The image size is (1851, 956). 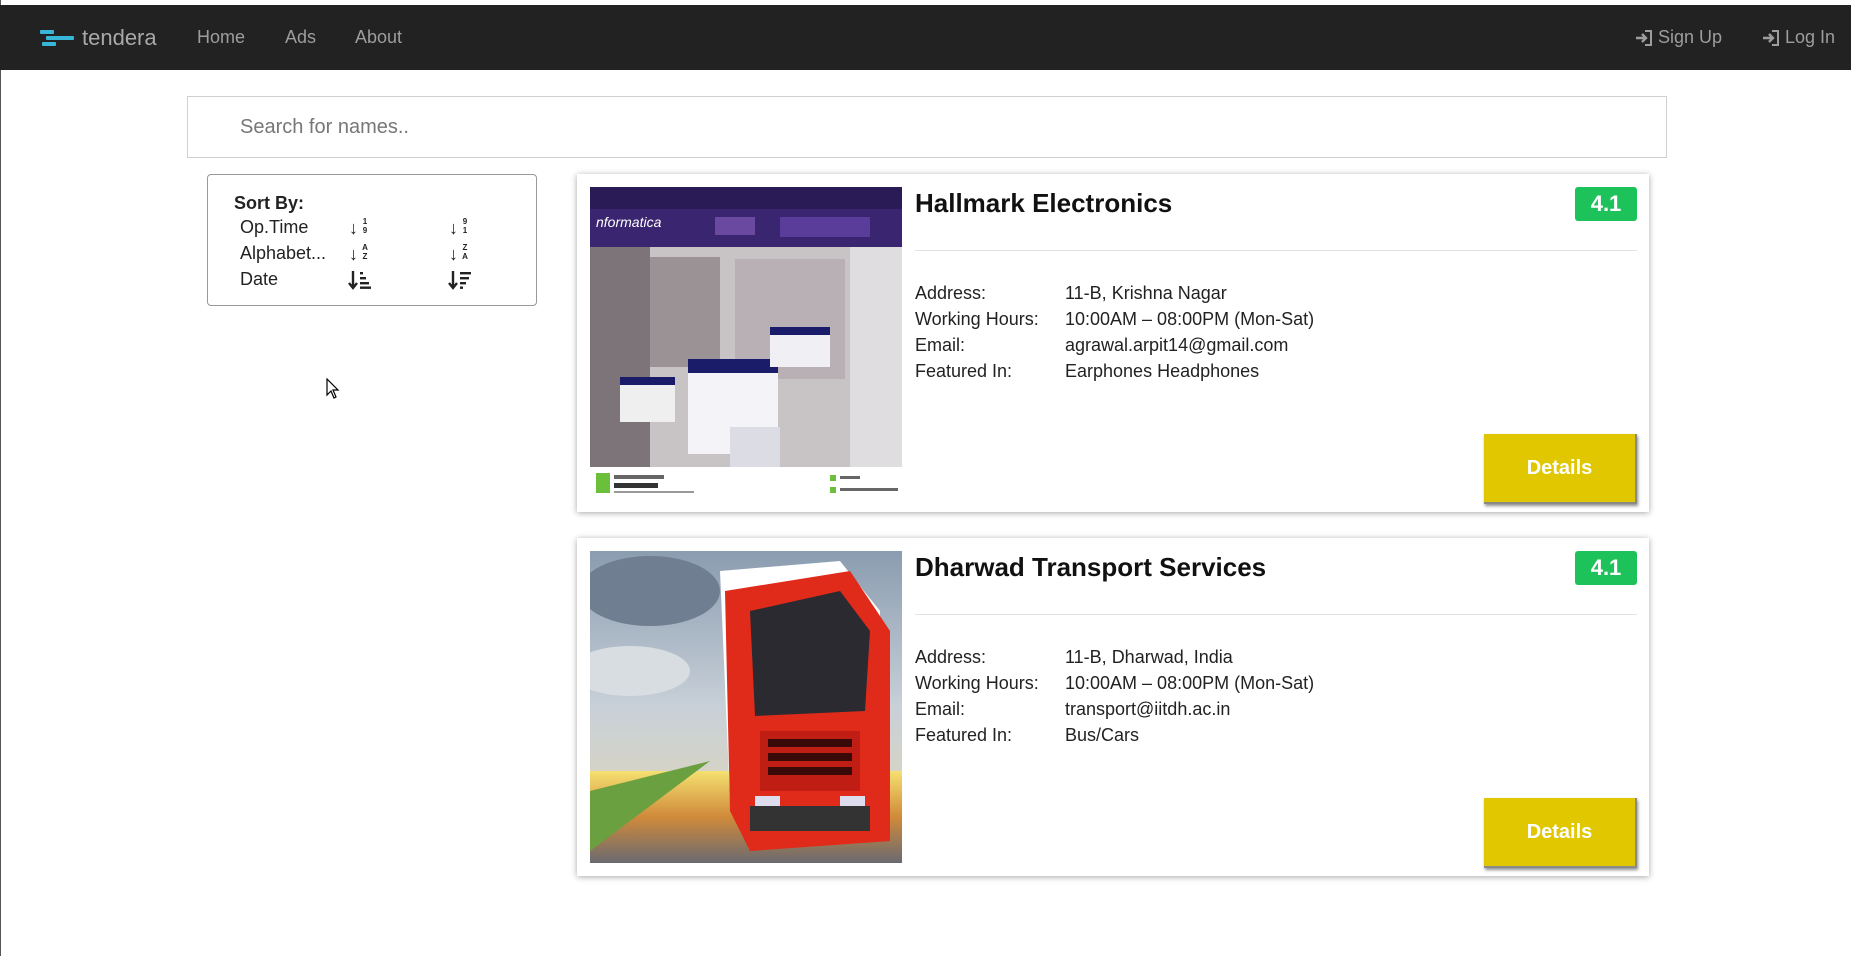 What do you see at coordinates (460, 255) in the screenshot?
I see `sort-alpha-descending-icon: ↓ Z A` at bounding box center [460, 255].